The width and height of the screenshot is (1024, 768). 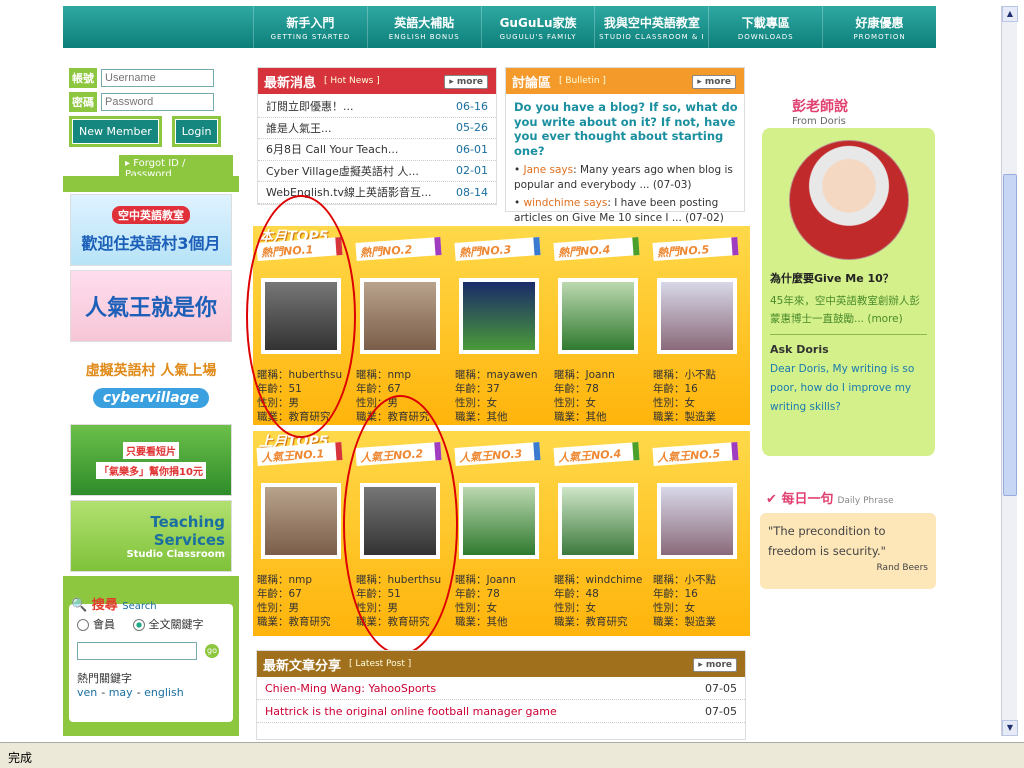 What do you see at coordinates (377, 107) in the screenshot?
I see `news-item: 訂閱立即優惠！... 06-16` at bounding box center [377, 107].